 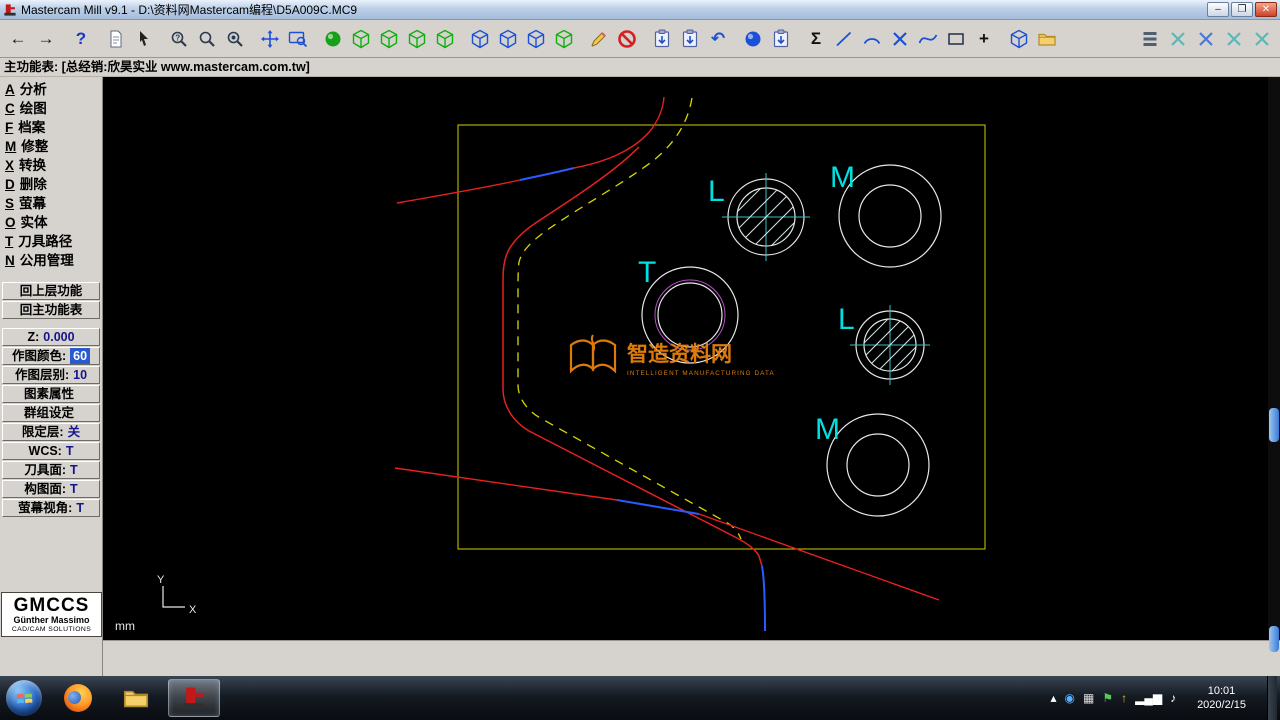 What do you see at coordinates (1150, 39) in the screenshot?
I see `layers-list-icon` at bounding box center [1150, 39].